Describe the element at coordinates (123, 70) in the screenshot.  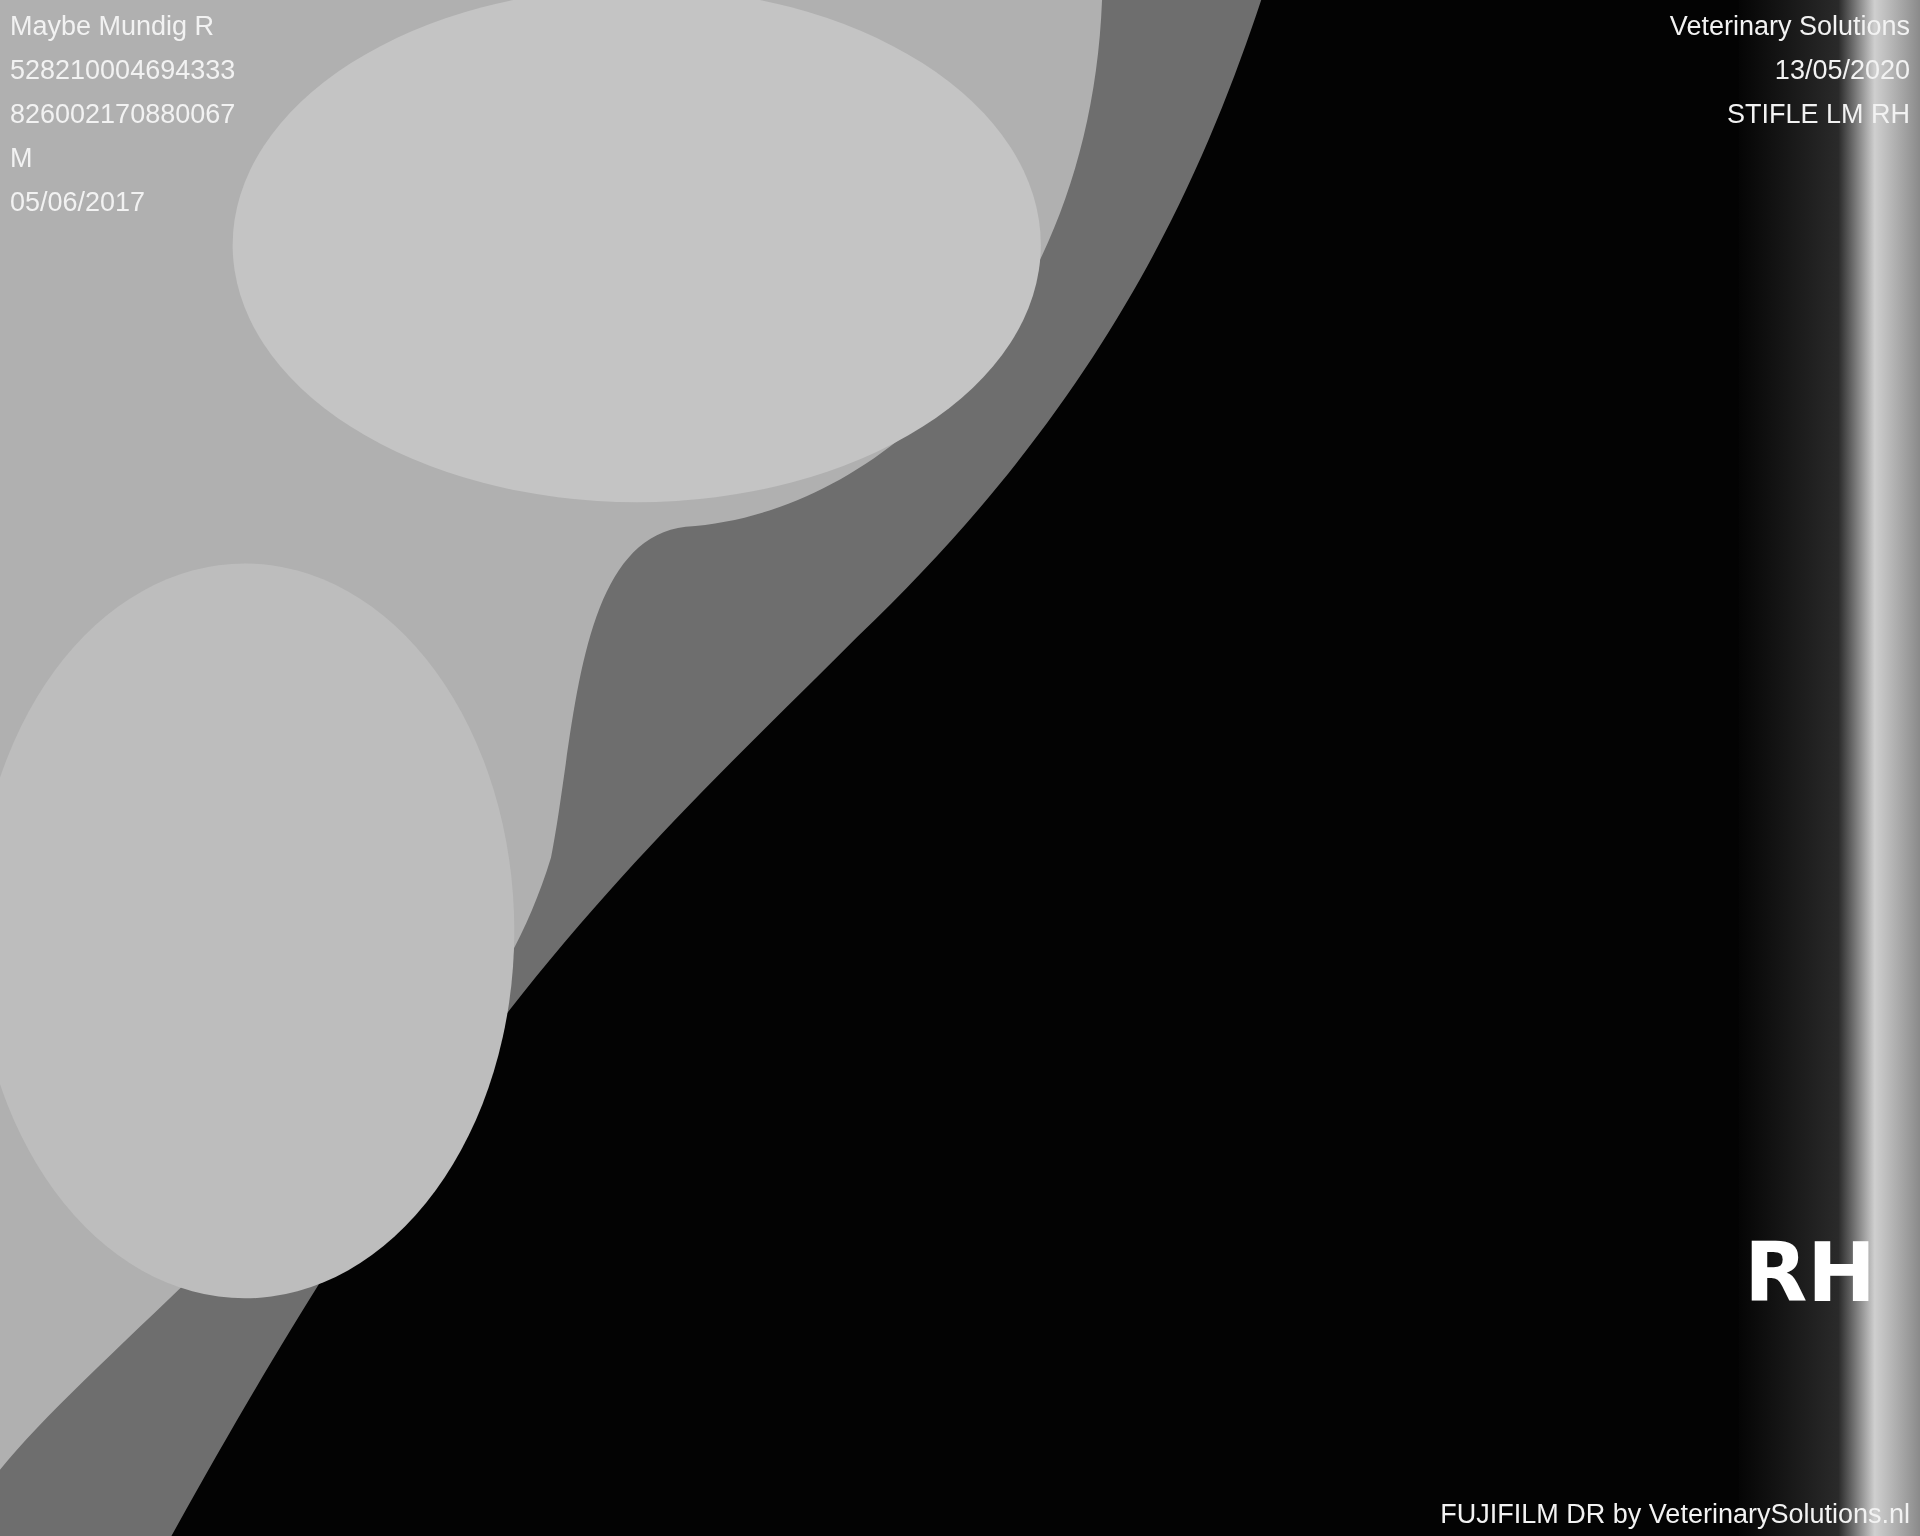
I see `patient-info-text: 528210004694333` at that location.